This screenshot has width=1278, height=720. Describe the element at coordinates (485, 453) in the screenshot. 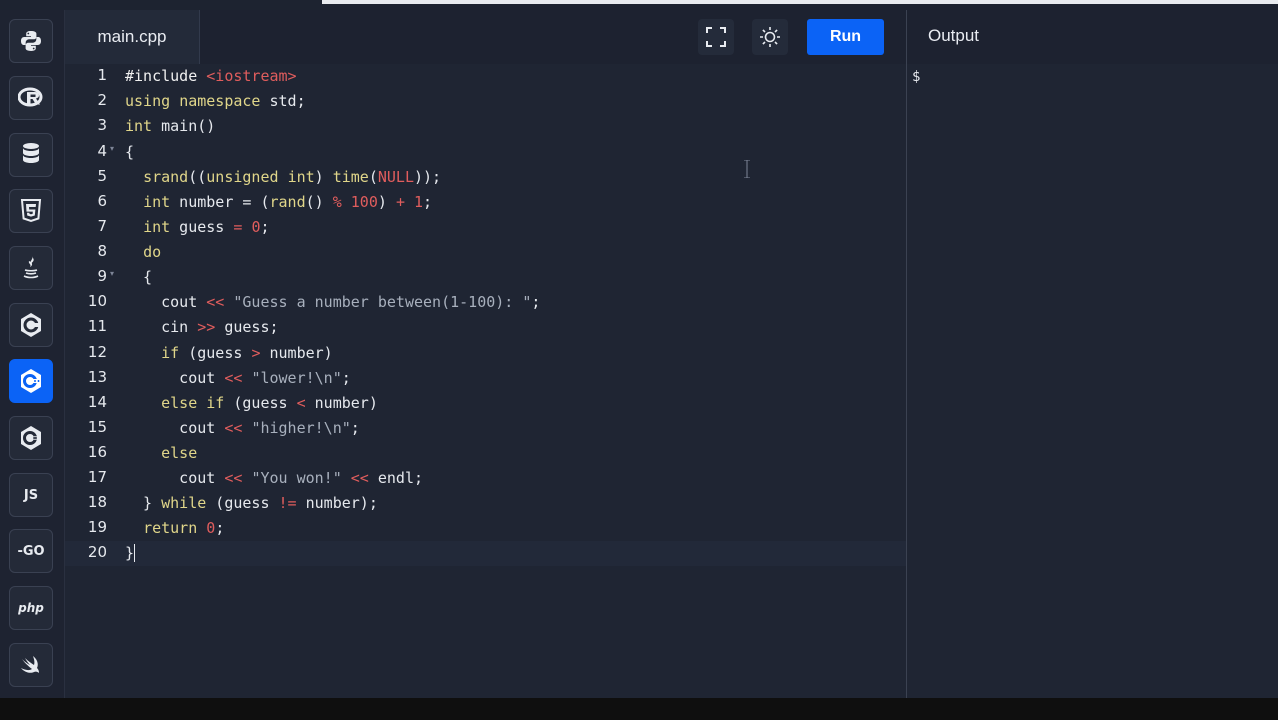

I see `code-line: 16 else` at that location.